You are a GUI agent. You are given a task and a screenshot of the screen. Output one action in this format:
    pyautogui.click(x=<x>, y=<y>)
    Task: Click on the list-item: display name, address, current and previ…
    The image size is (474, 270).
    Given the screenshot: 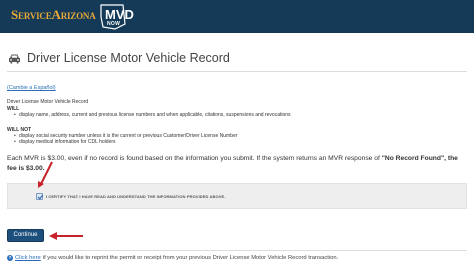 What is the action you would take?
    pyautogui.click(x=152, y=115)
    